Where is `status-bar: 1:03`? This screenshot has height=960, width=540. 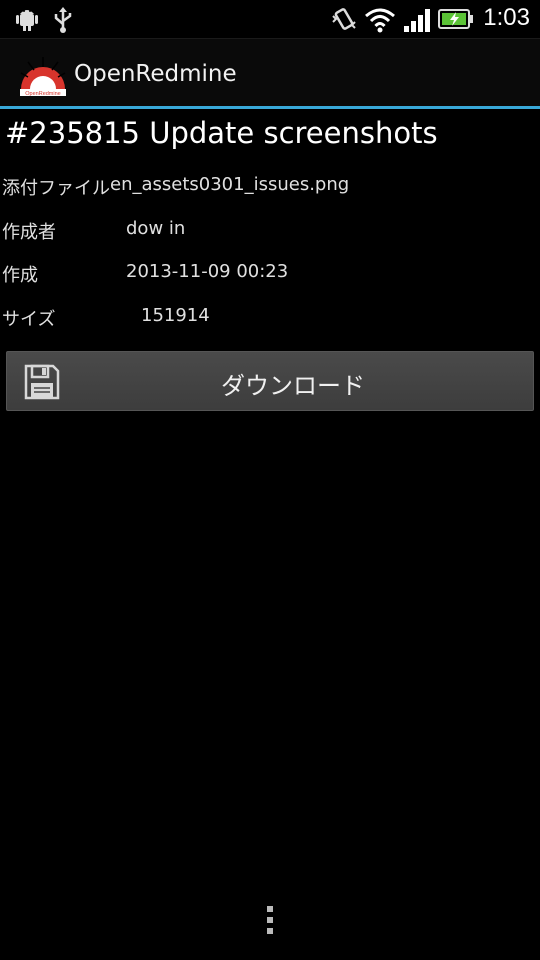
status-bar: 1:03 is located at coordinates (270, 19).